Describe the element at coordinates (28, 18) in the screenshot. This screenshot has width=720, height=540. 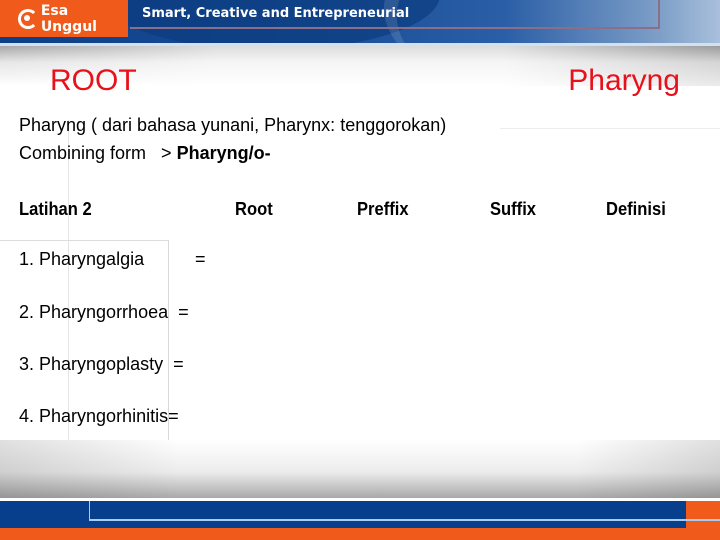
I see `university-logo-icon` at that location.